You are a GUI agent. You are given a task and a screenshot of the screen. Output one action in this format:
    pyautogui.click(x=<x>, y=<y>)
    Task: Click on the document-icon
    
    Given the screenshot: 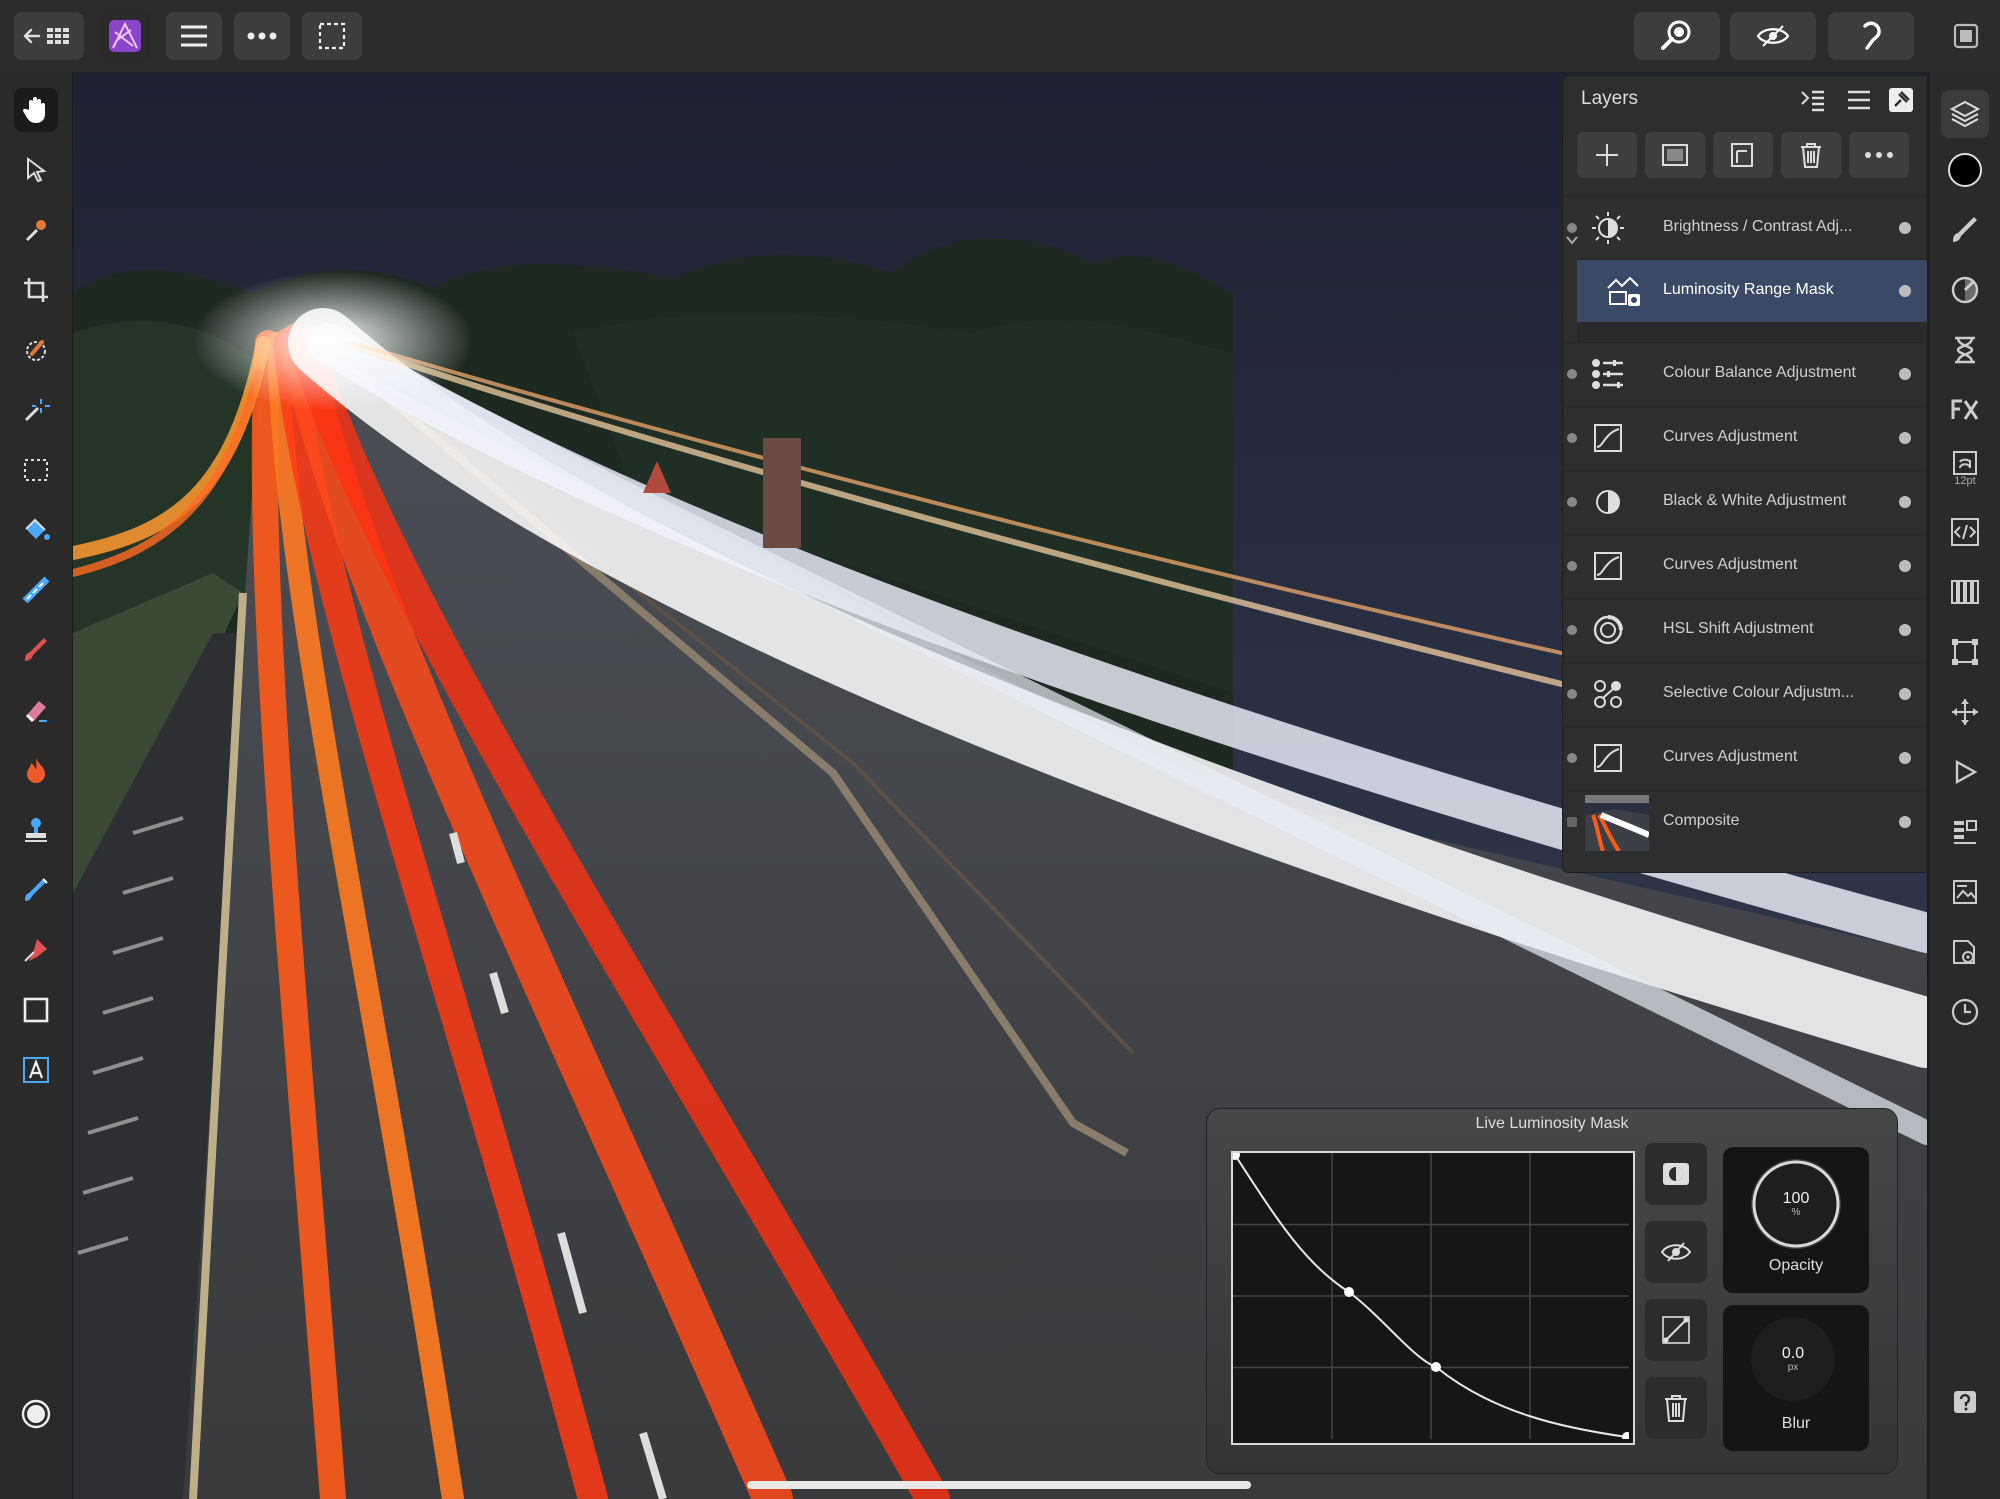 What is the action you would take?
    pyautogui.click(x=1966, y=36)
    